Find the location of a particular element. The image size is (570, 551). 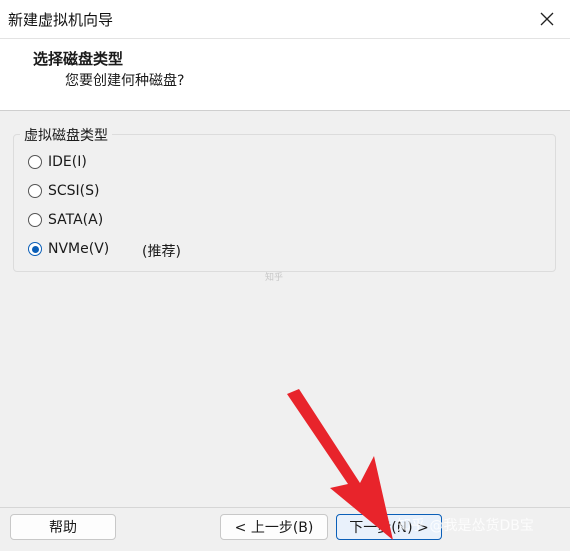

page-title: 选择磁盘类型 is located at coordinates (78, 59).